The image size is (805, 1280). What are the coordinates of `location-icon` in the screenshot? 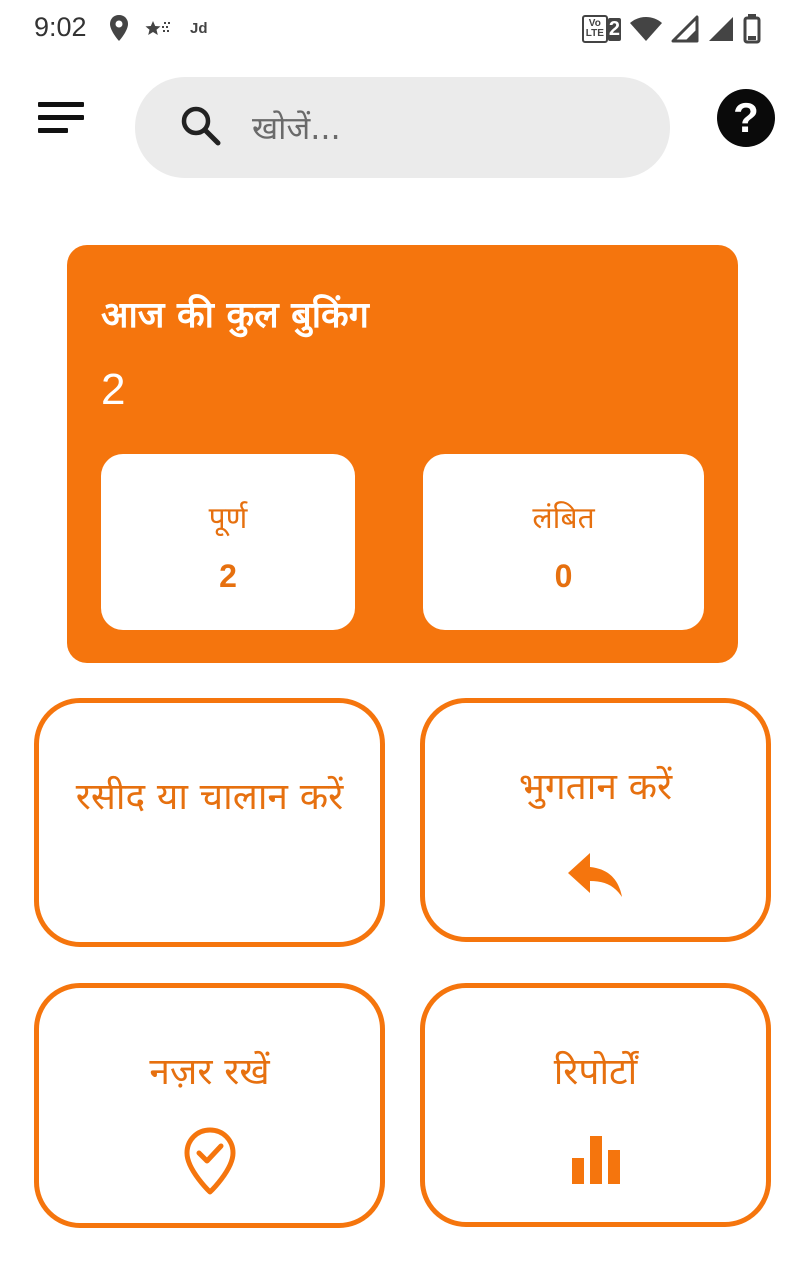 It's located at (119, 28).